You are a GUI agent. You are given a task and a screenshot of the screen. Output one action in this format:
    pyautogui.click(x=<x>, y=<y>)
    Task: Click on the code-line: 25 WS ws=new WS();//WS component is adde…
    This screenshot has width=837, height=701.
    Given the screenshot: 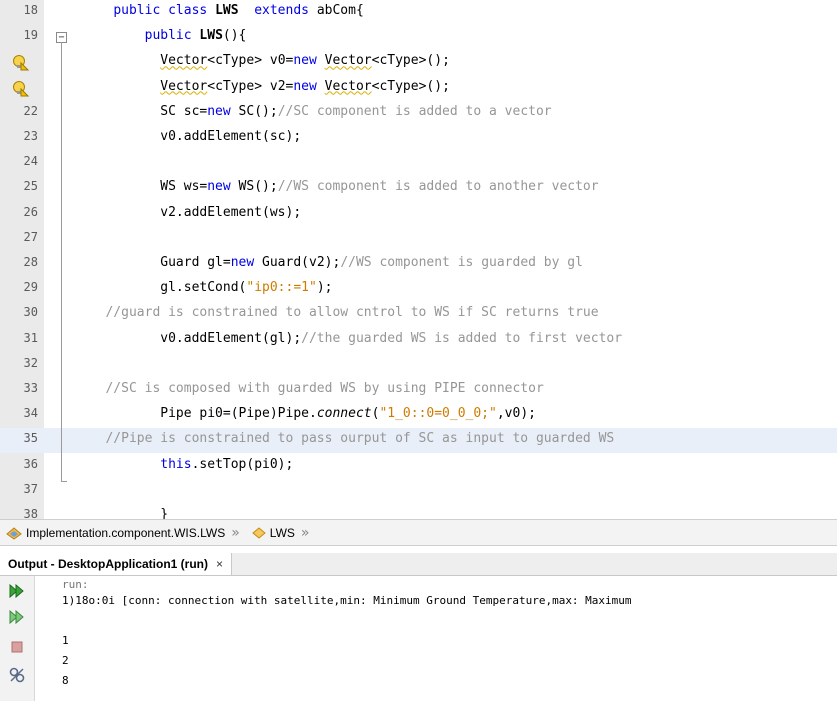 What is the action you would take?
    pyautogui.click(x=418, y=188)
    